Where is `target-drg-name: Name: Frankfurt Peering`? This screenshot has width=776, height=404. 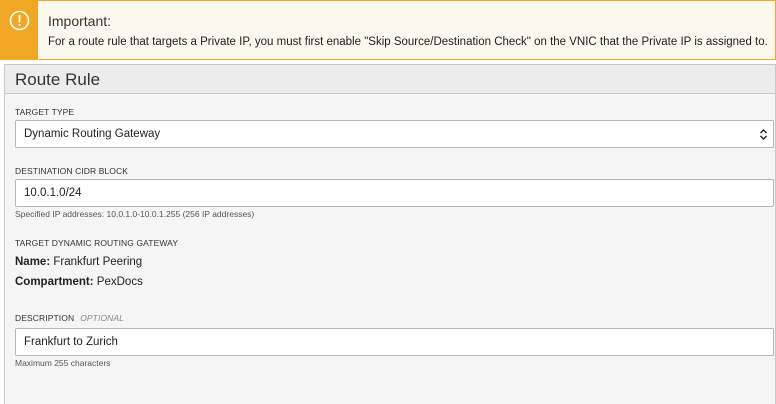
target-drg-name: Name: Frankfurt Peering is located at coordinates (78, 262).